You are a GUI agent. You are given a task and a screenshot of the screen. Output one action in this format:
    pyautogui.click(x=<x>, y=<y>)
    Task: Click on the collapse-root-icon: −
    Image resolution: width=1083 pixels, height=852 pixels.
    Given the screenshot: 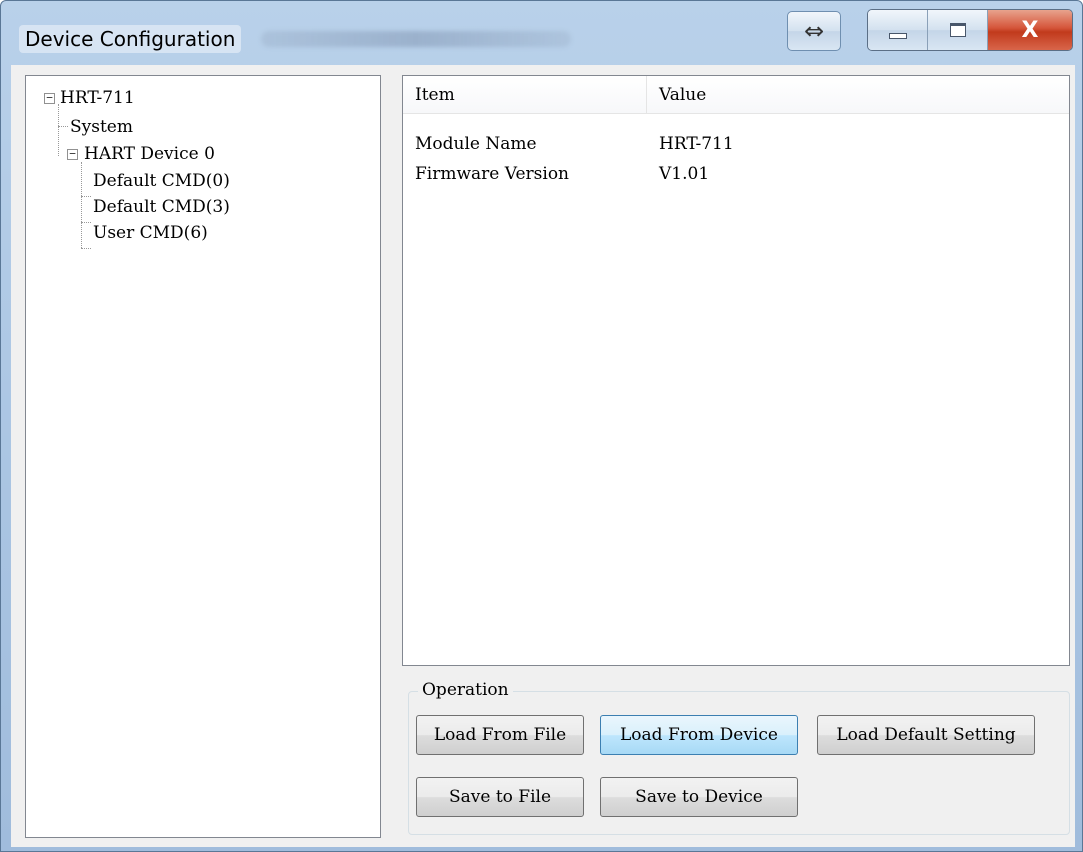 What is the action you would take?
    pyautogui.click(x=49, y=98)
    